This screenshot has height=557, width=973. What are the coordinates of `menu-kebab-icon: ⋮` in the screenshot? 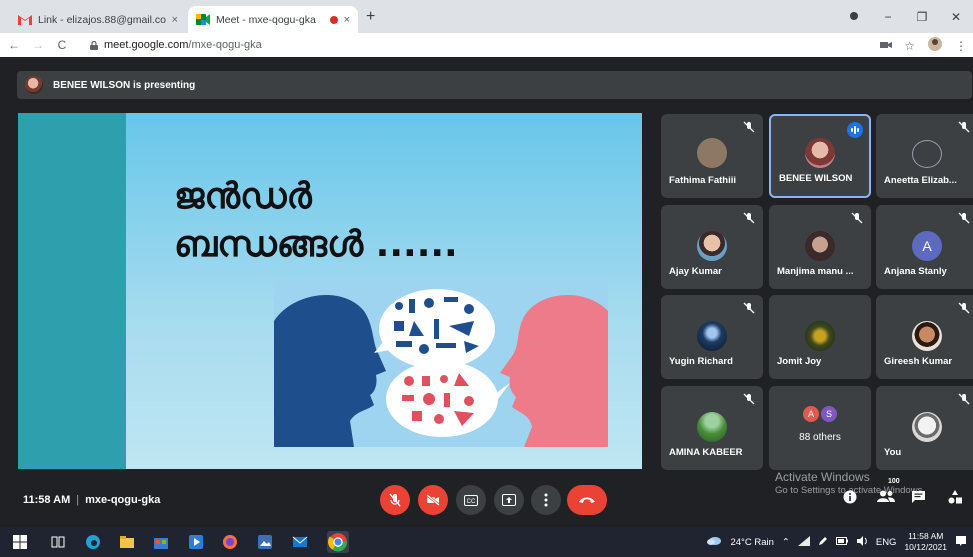 It's located at (961, 46).